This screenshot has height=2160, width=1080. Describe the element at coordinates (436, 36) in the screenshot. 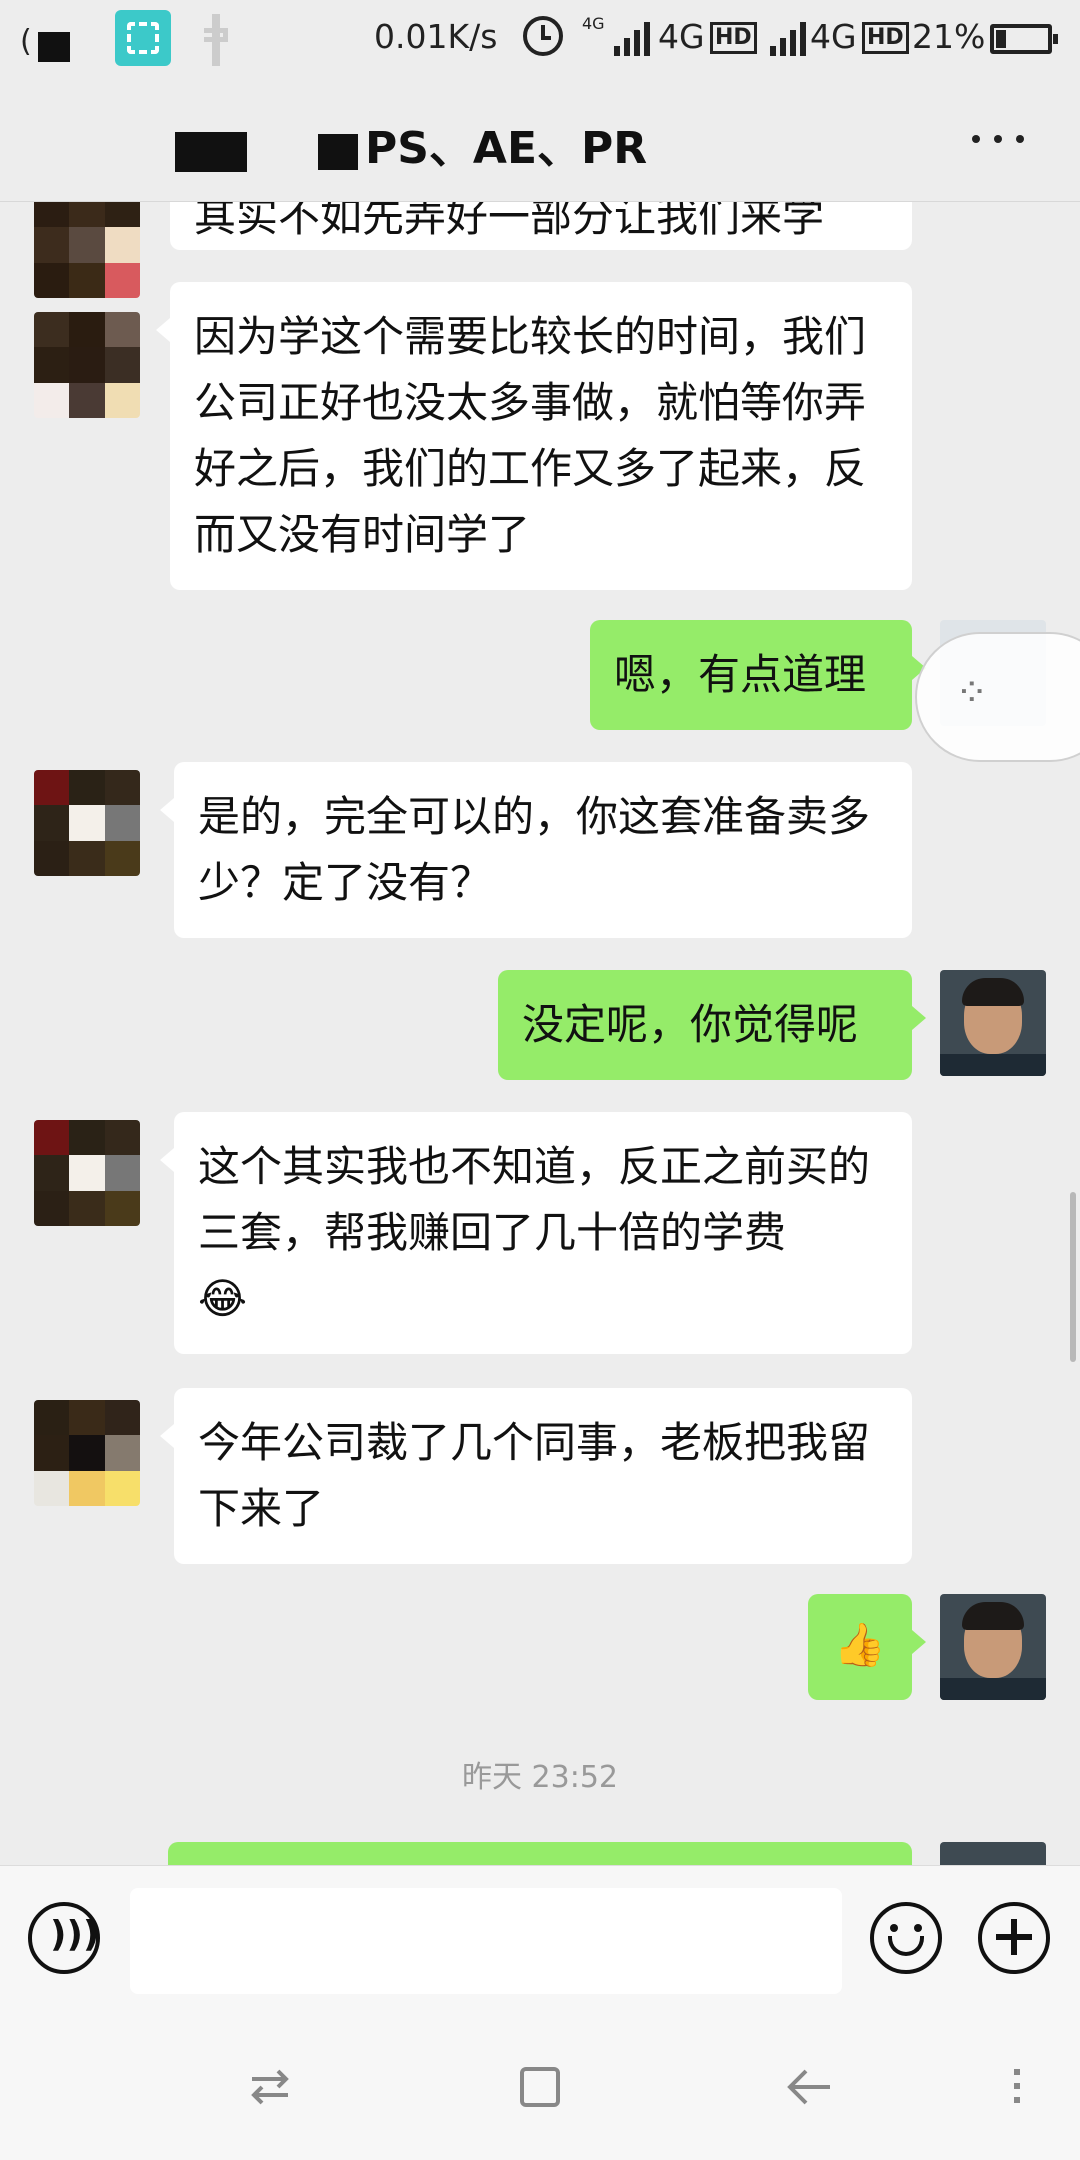

I see `net-speed: 0.01K/s` at that location.